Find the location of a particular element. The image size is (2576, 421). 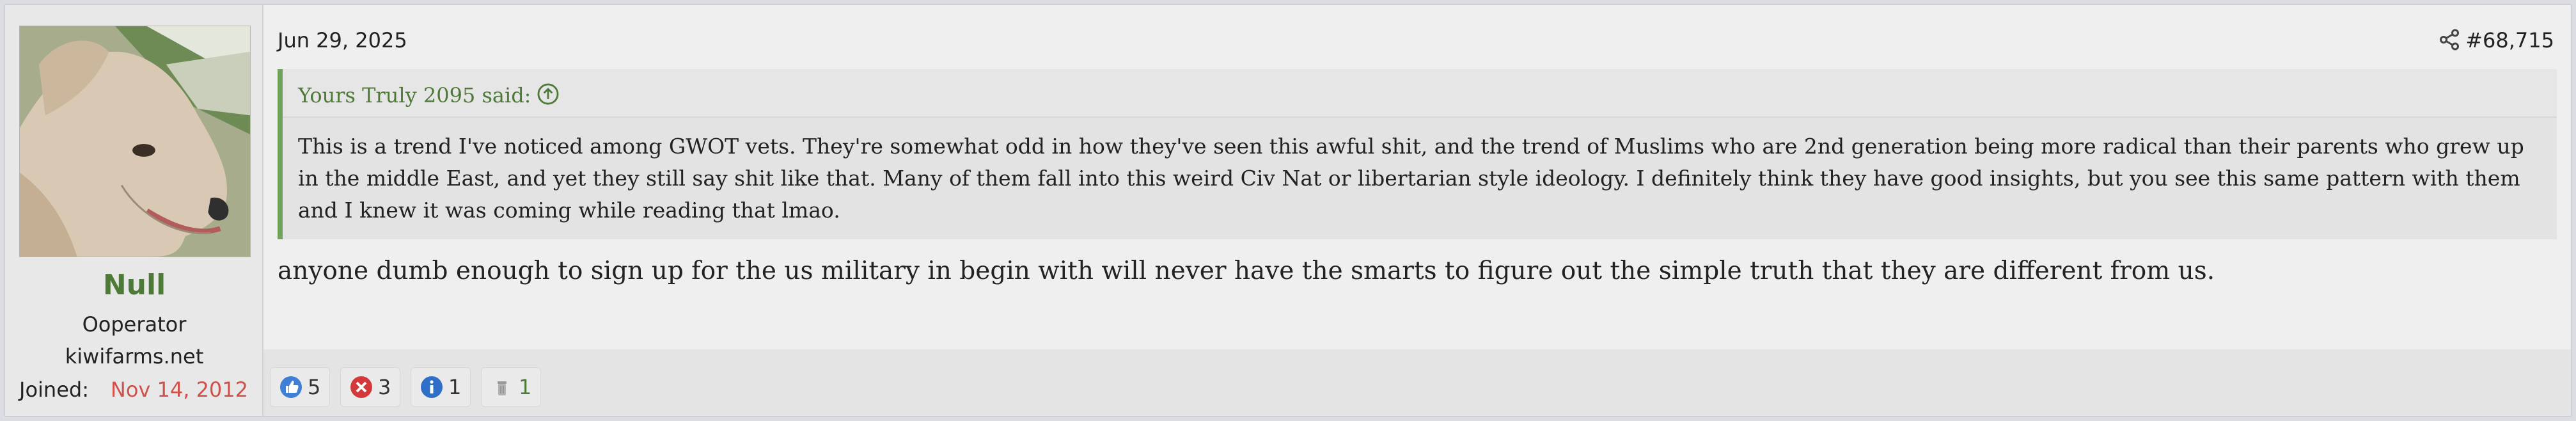

quote-author: Yours Truly 2095 said: is located at coordinates (414, 95).